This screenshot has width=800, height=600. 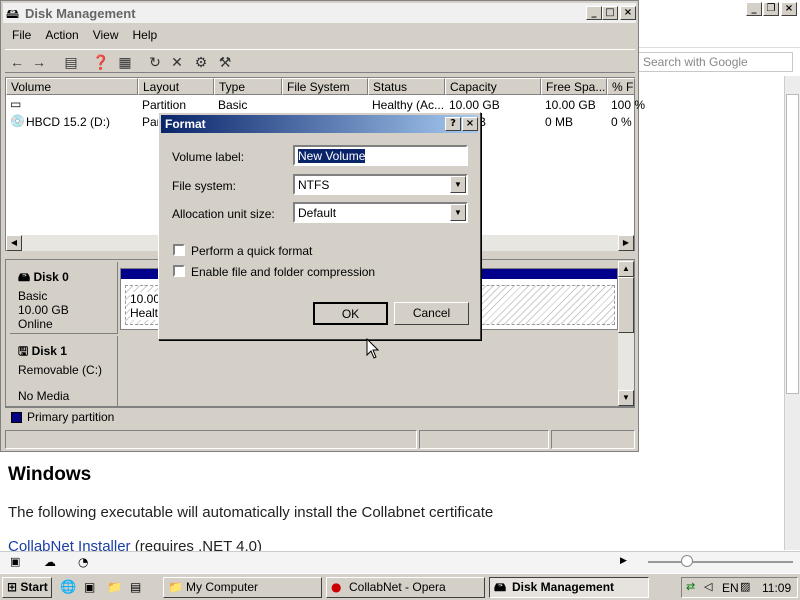 I want to click on legend-swatch, so click(x=16, y=417).